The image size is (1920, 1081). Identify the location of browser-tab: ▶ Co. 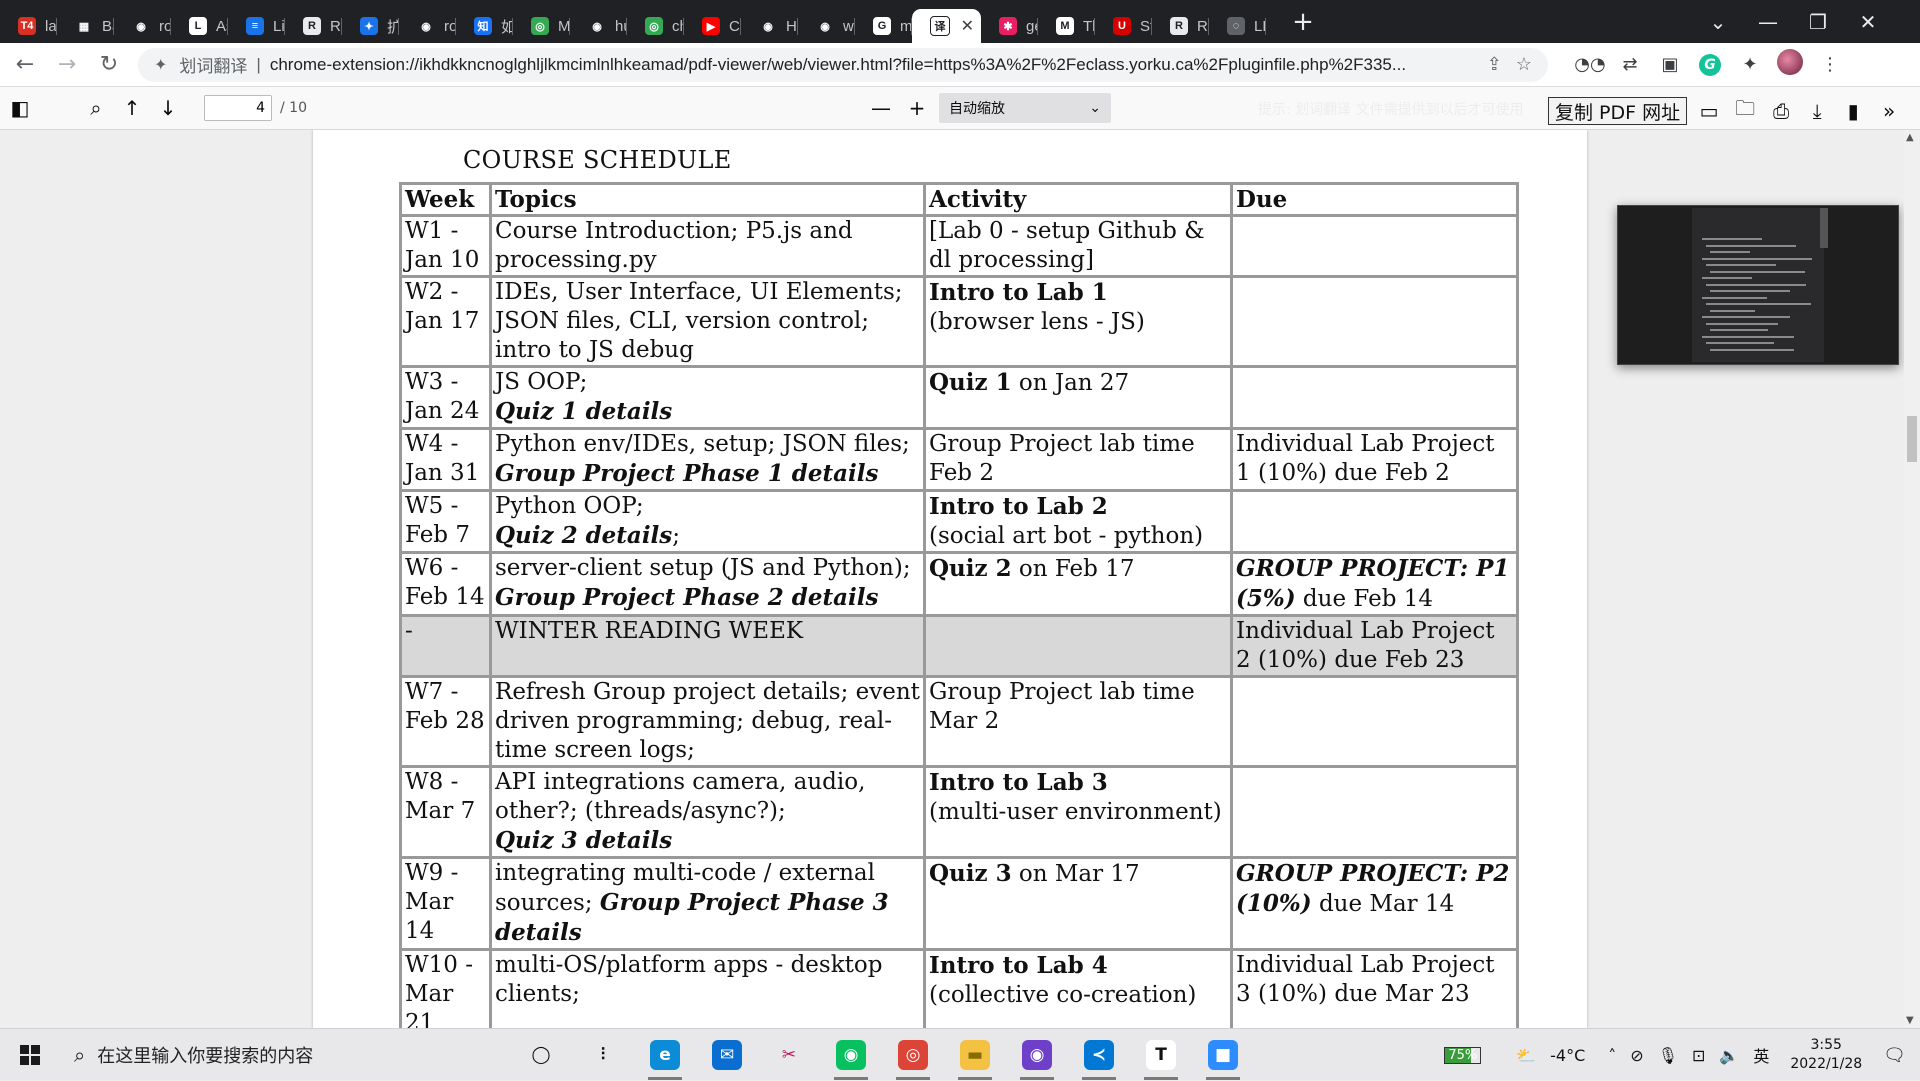
(712, 26).